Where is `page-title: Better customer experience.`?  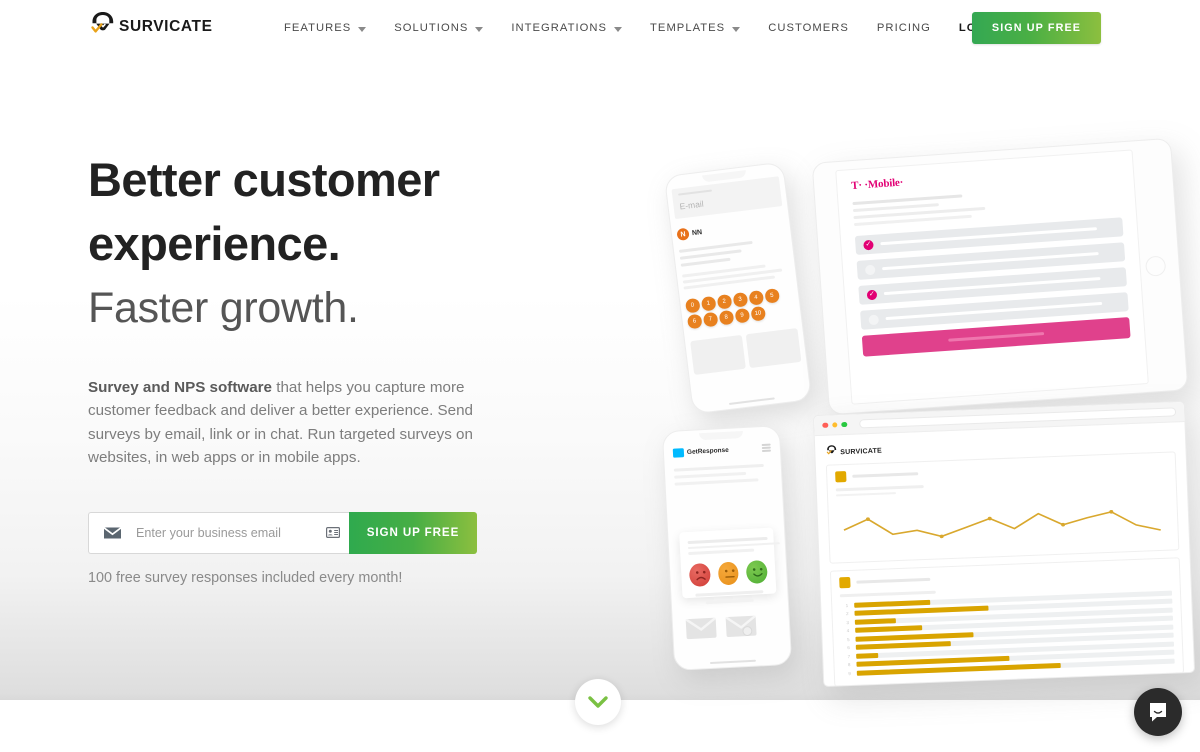
page-title: Better customer experience. is located at coordinates (264, 211).